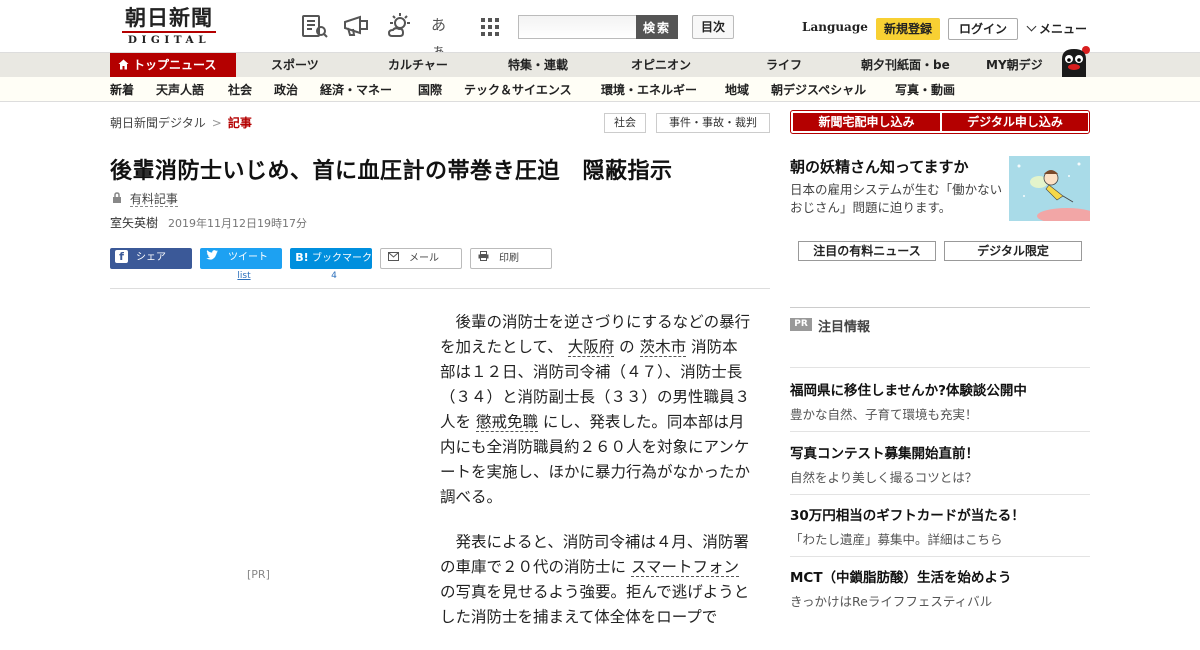 The image size is (1200, 650). What do you see at coordinates (661, 65) in the screenshot?
I see `nav-opinion: オピニオン` at bounding box center [661, 65].